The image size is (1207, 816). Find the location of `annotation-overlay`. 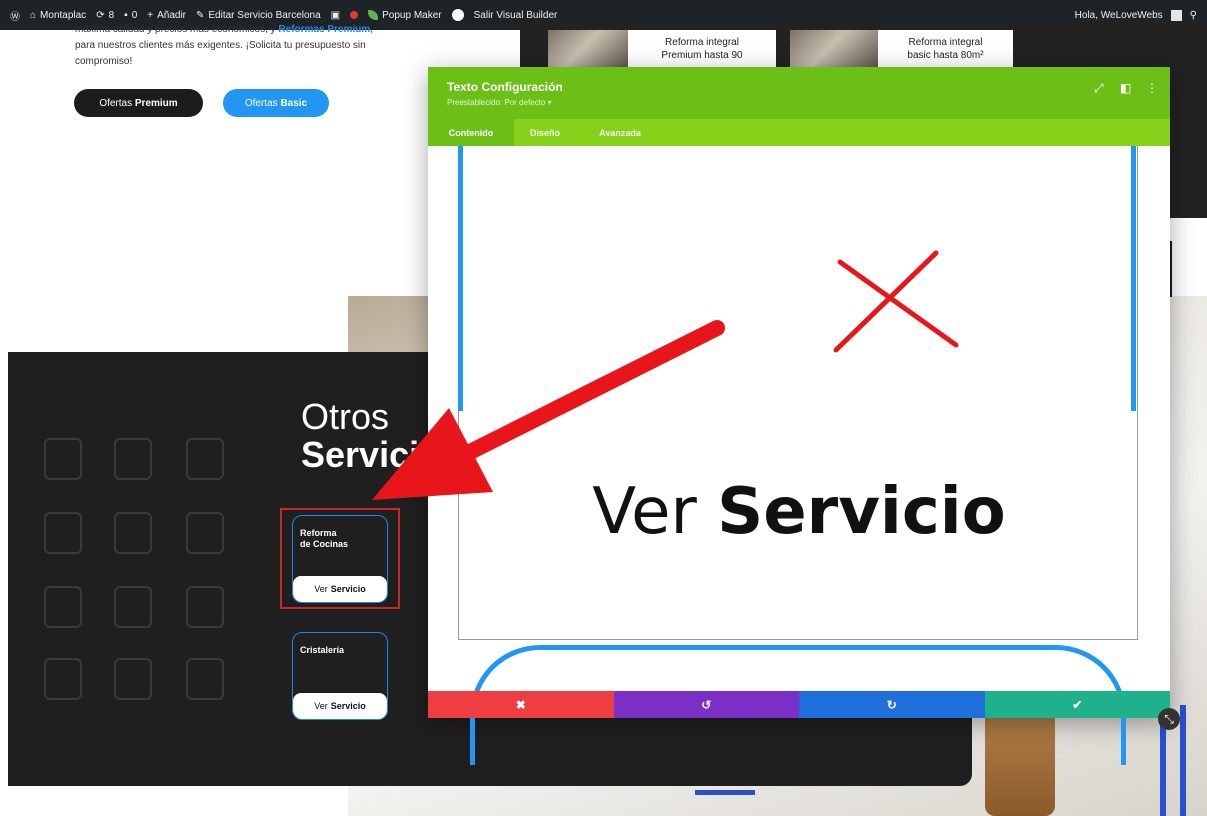

annotation-overlay is located at coordinates (665, 375).